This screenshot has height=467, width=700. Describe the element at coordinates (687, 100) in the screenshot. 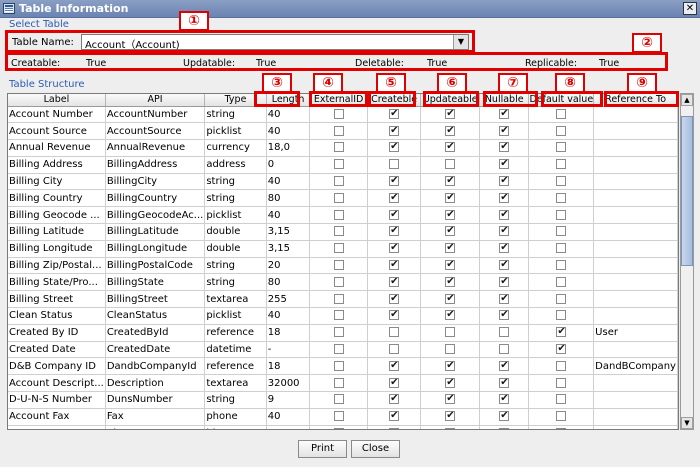

I see `scroll-up-icon: ▲` at that location.